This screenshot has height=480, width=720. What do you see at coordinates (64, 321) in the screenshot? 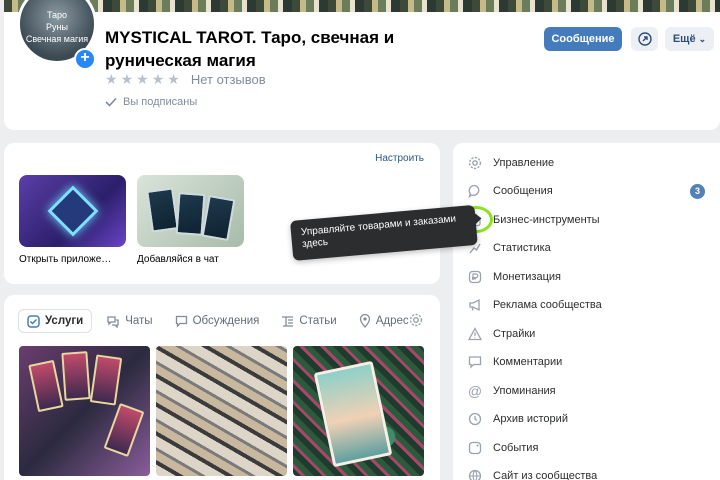
I see `tab-label: Услуги` at bounding box center [64, 321].